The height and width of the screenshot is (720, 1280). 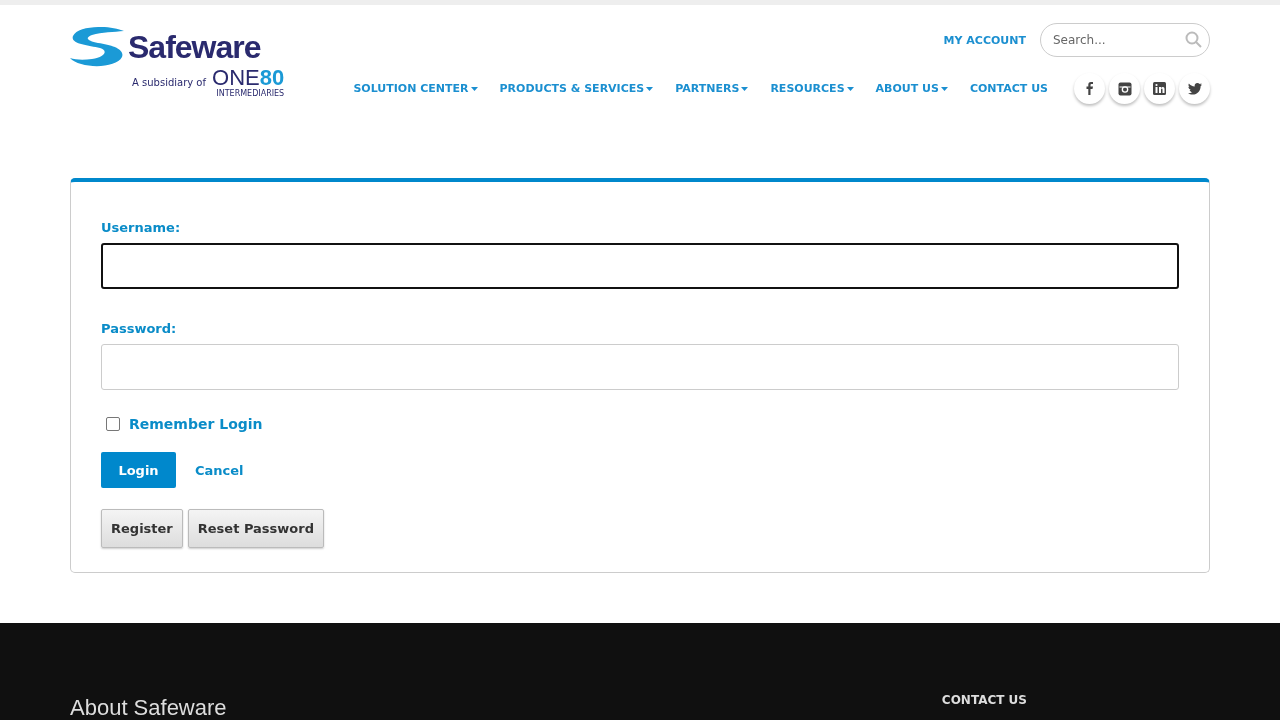 I want to click on nav-item: PRODUCTS & SERVICES, so click(x=576, y=88).